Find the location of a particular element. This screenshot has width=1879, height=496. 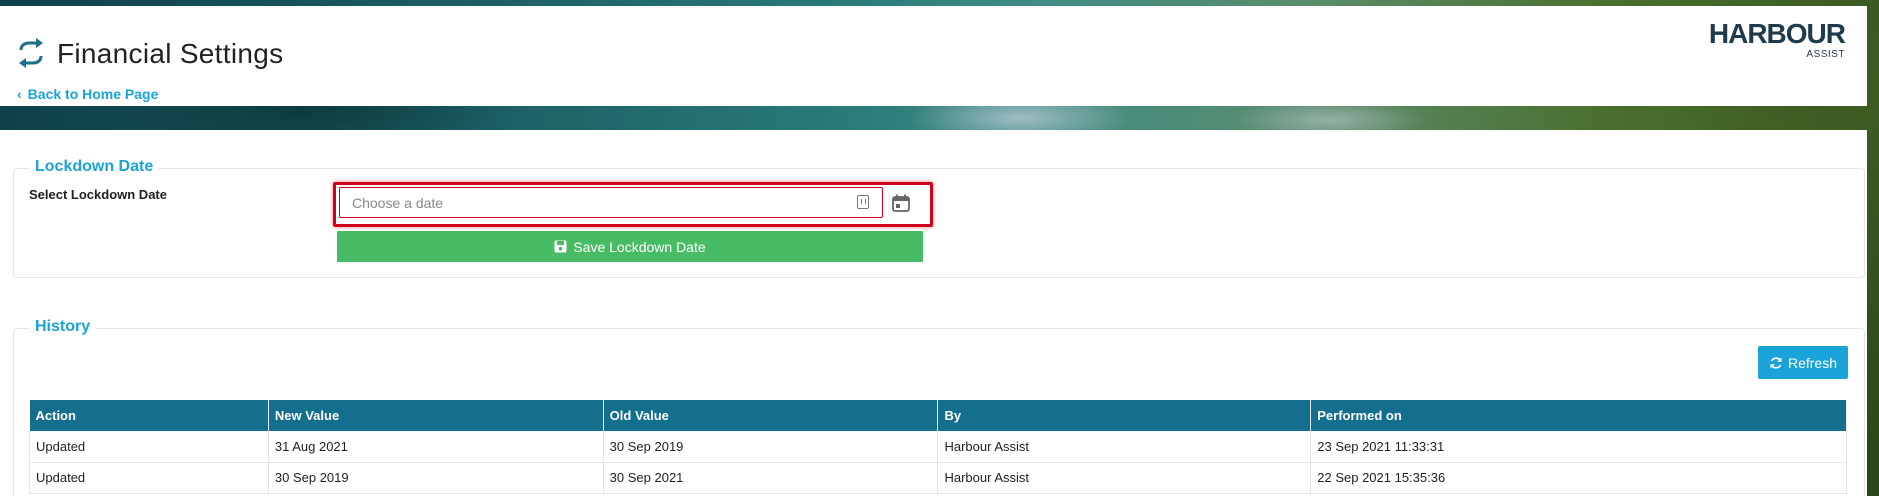

cell-performed-on: 22 Sep 2021 15:35:36 is located at coordinates (1578, 478).